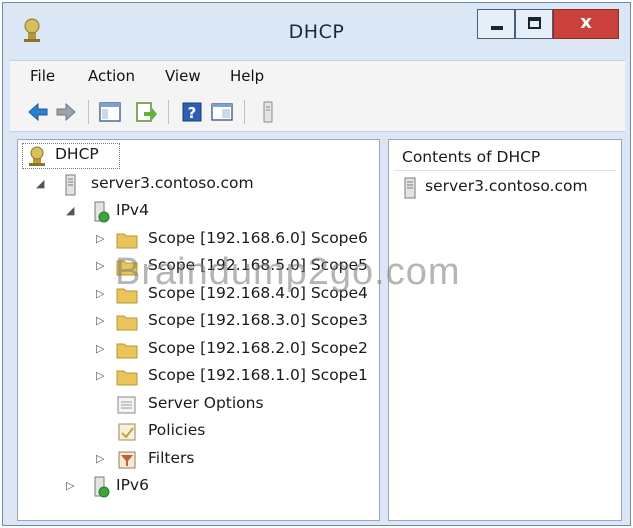 The image size is (633, 528). I want to click on dhcp-icon, so click(37, 156).